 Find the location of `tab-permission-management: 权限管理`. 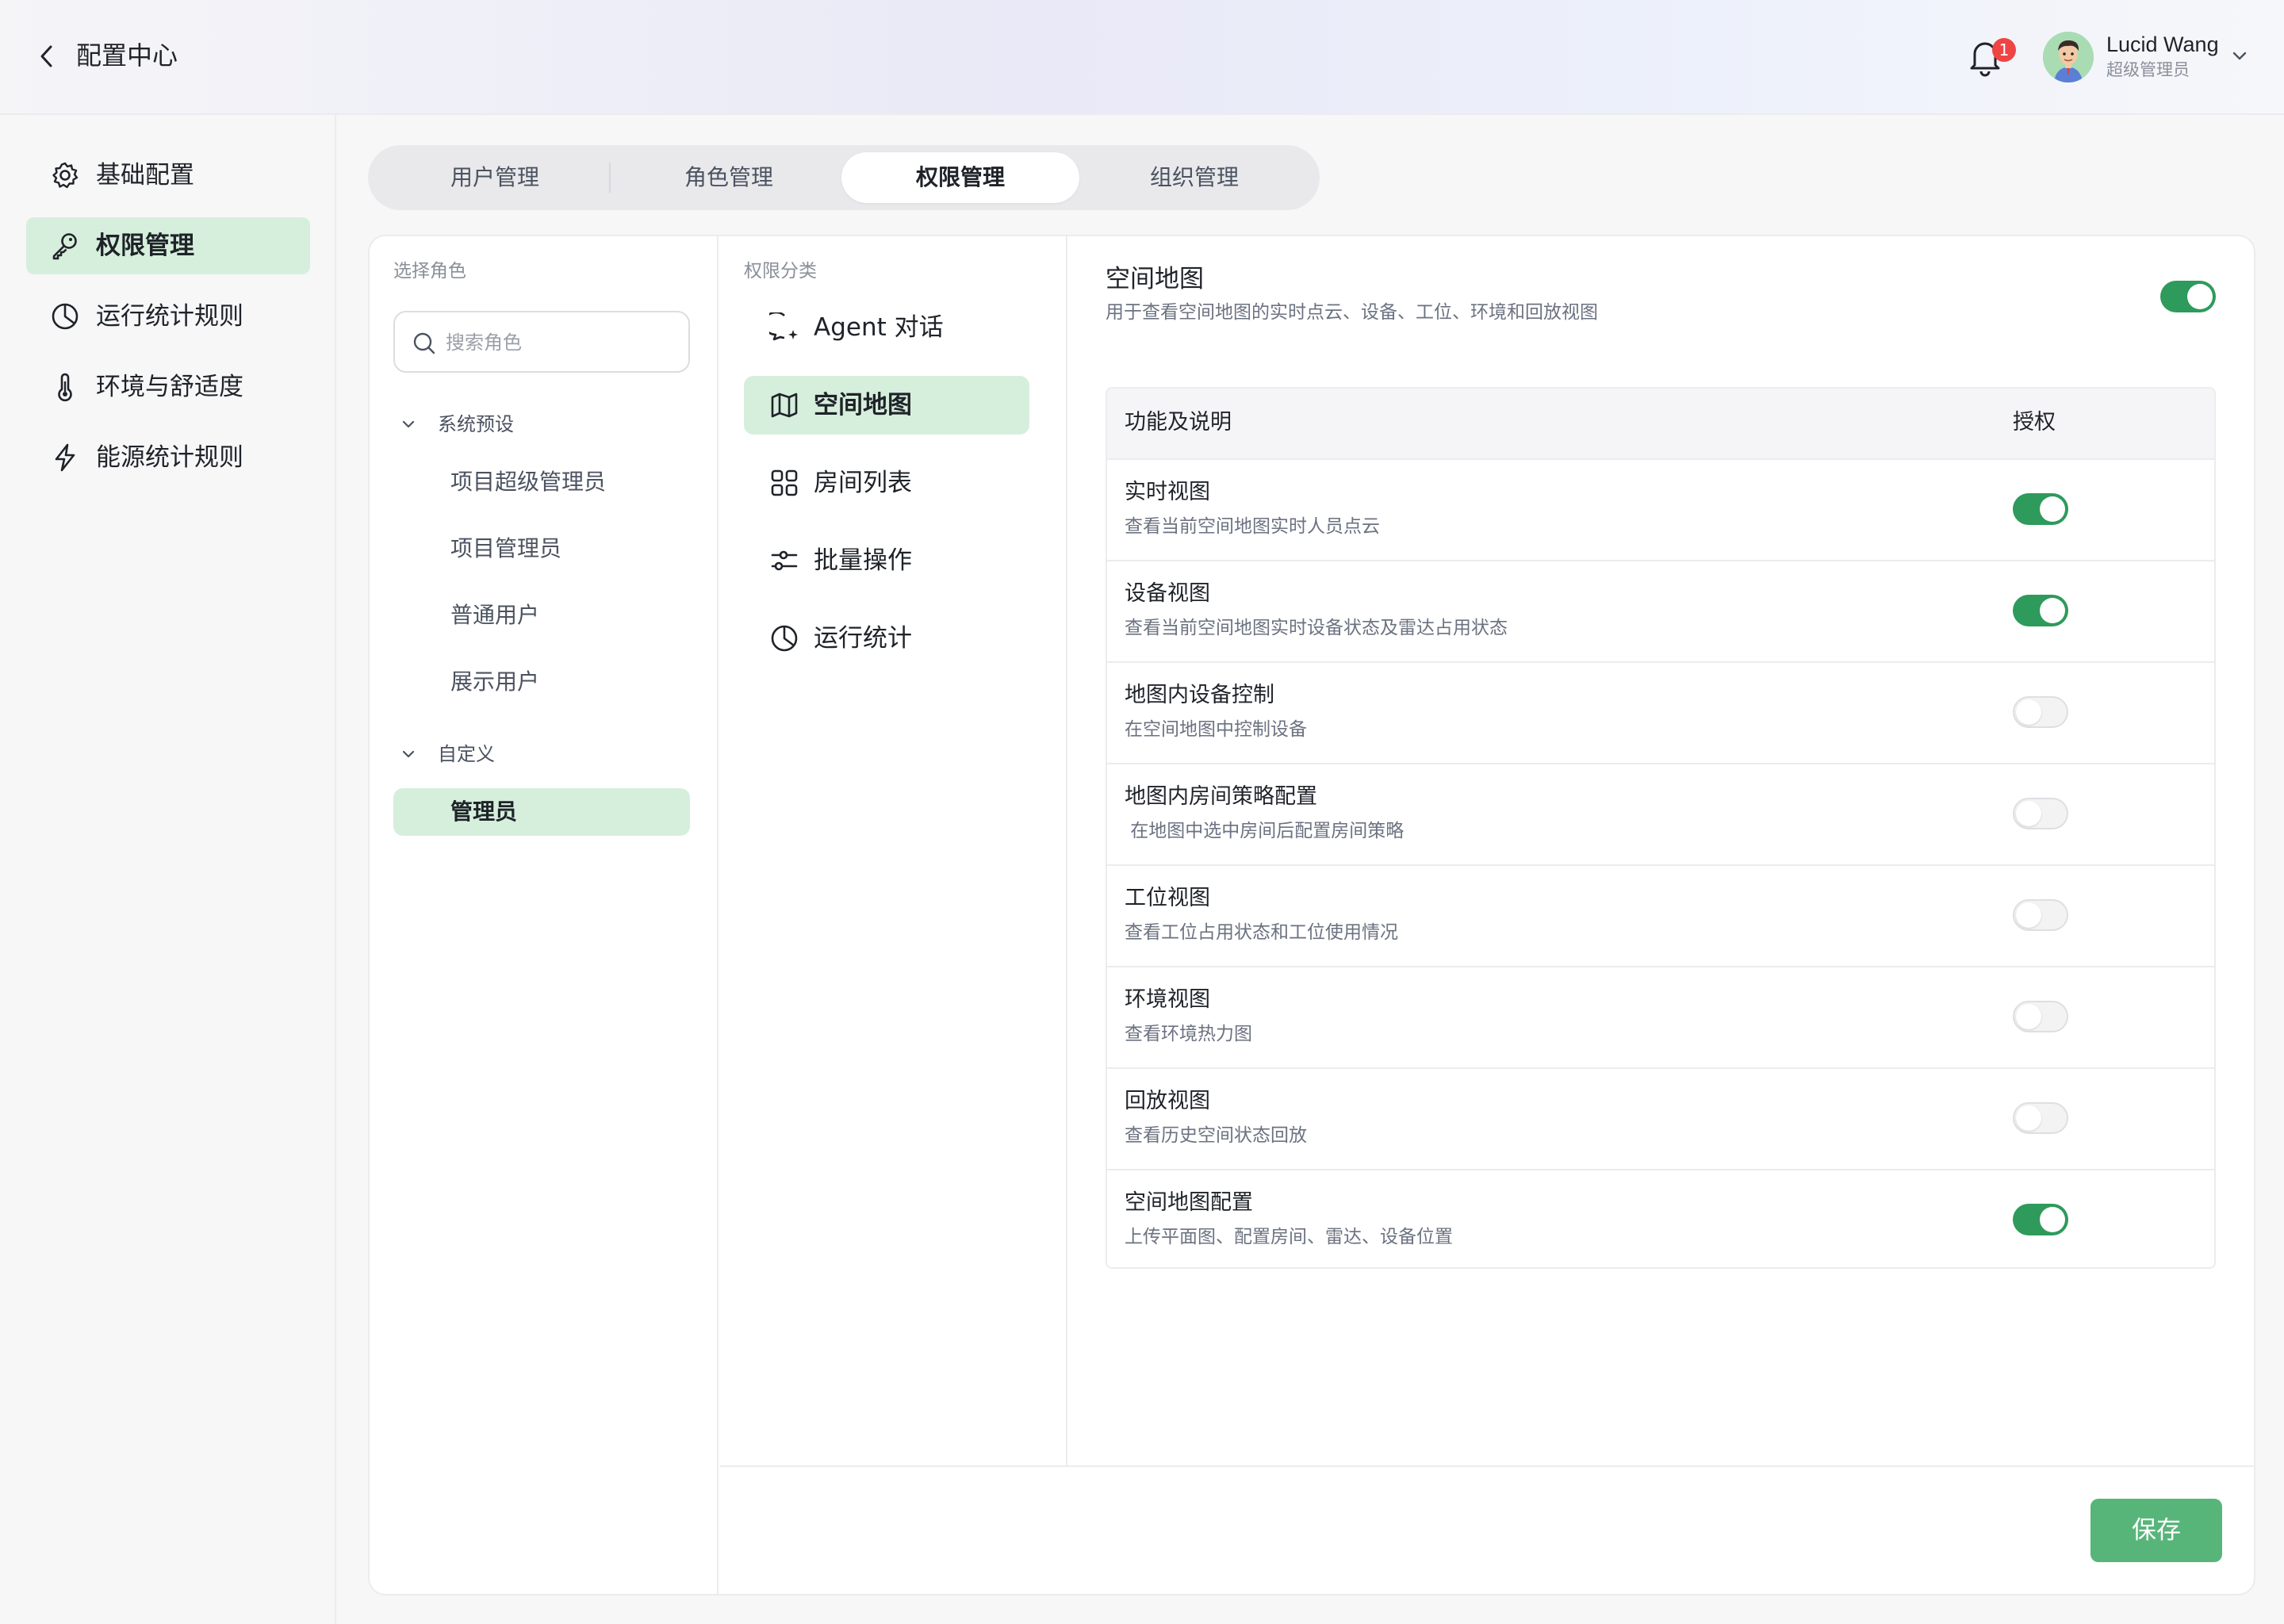

tab-permission-management: 权限管理 is located at coordinates (960, 177).